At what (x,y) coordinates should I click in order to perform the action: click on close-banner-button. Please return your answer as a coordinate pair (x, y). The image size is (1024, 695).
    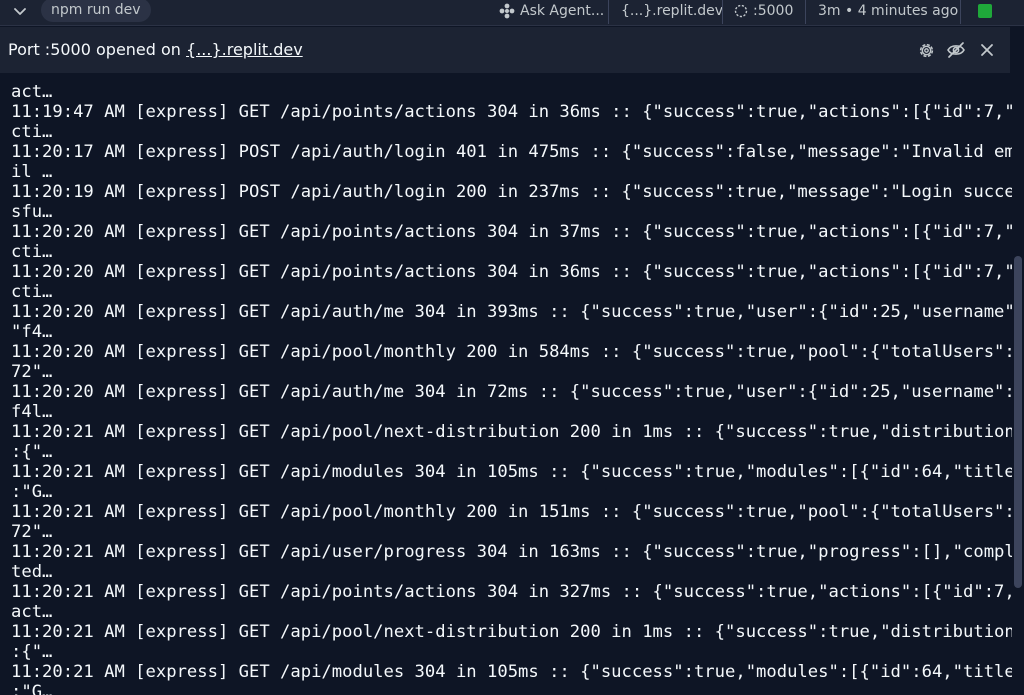
    Looking at the image, I should click on (987, 50).